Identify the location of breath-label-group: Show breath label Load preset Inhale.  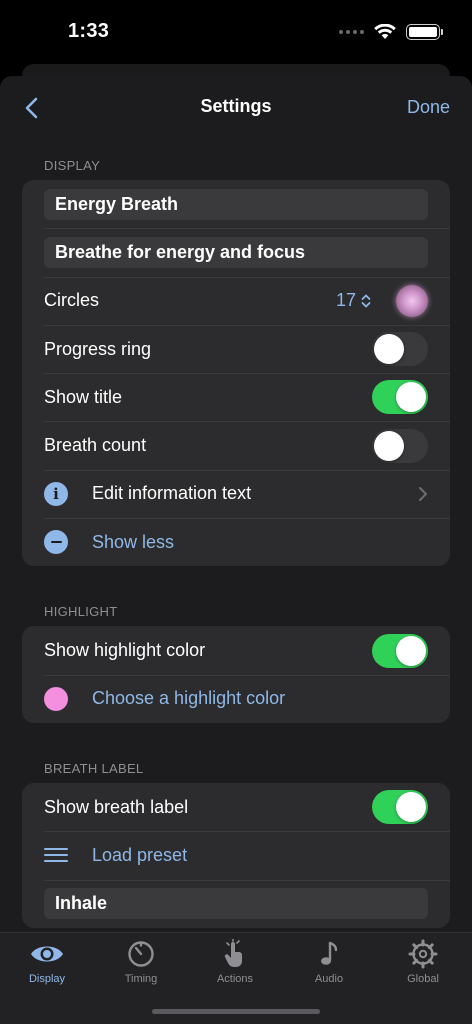
(236, 855).